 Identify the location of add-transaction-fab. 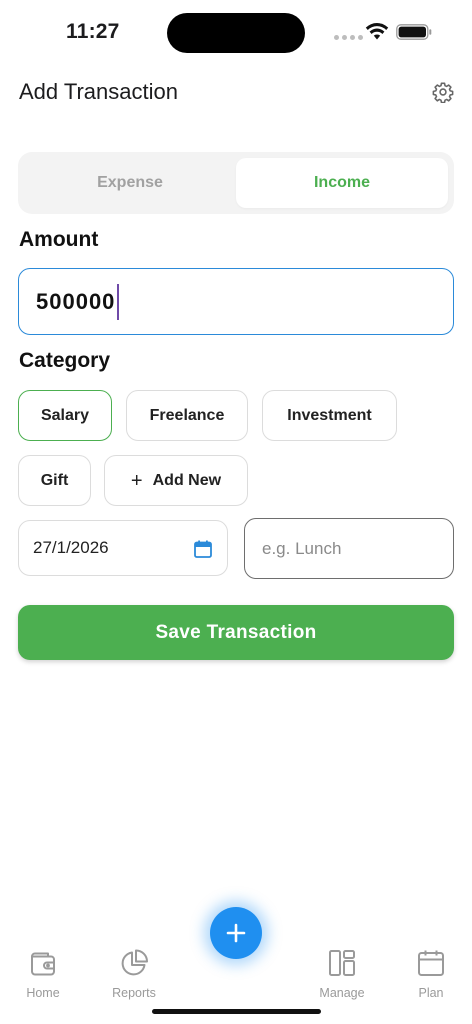
(236, 933).